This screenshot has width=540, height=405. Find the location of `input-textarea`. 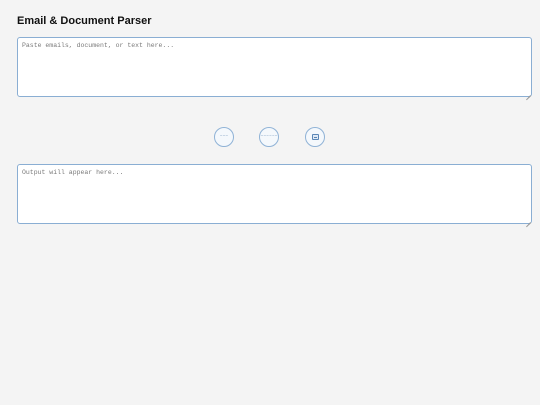

input-textarea is located at coordinates (274, 67).